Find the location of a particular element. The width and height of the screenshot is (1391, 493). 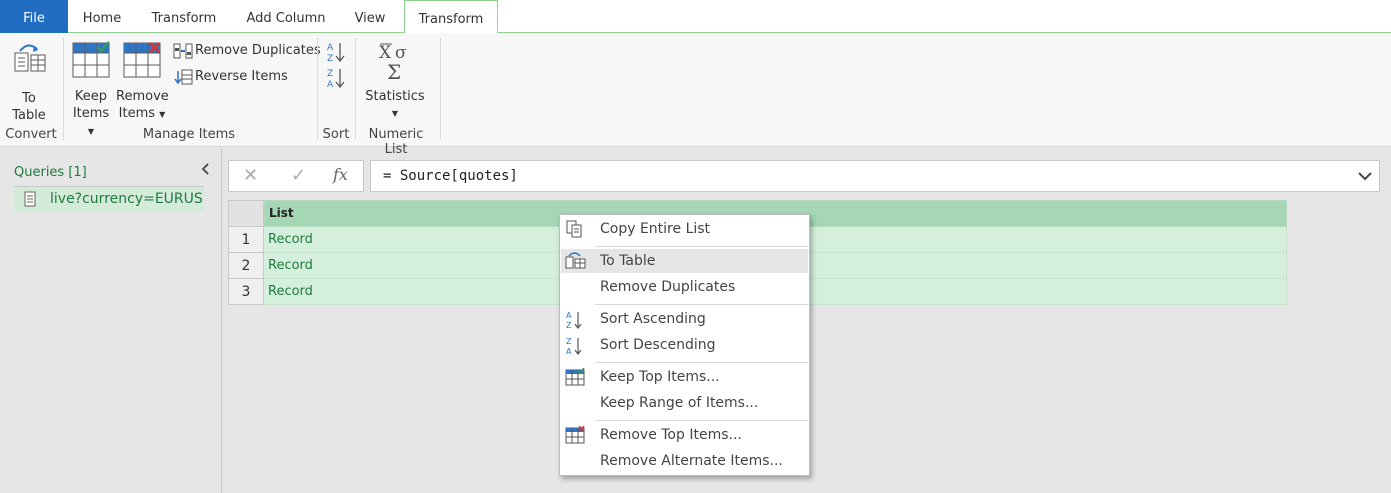

remove-duplicates-icon is located at coordinates (183, 51).